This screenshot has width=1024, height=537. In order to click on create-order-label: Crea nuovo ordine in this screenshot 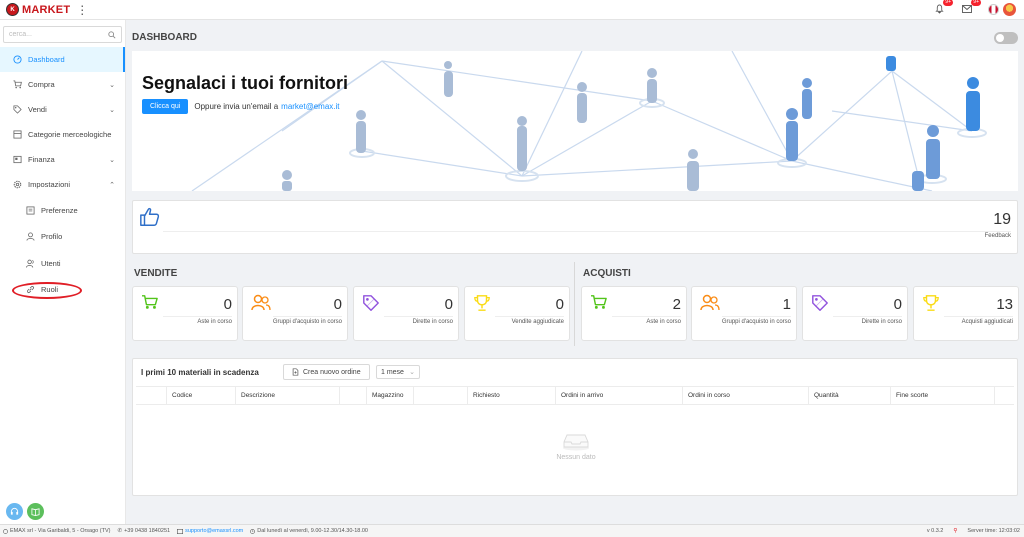, I will do `click(332, 372)`.